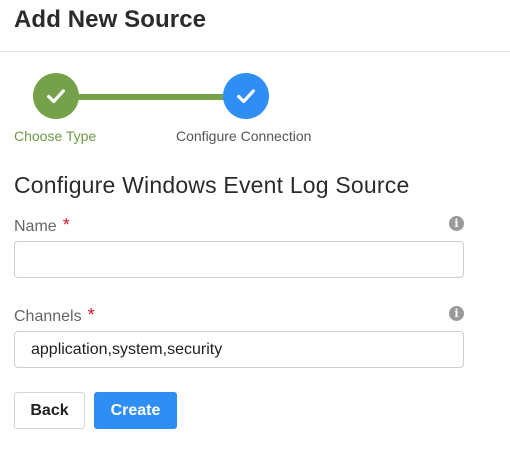 Image resolution: width=510 pixels, height=471 pixels. What do you see at coordinates (35, 226) in the screenshot?
I see `name-label-text: Name` at bounding box center [35, 226].